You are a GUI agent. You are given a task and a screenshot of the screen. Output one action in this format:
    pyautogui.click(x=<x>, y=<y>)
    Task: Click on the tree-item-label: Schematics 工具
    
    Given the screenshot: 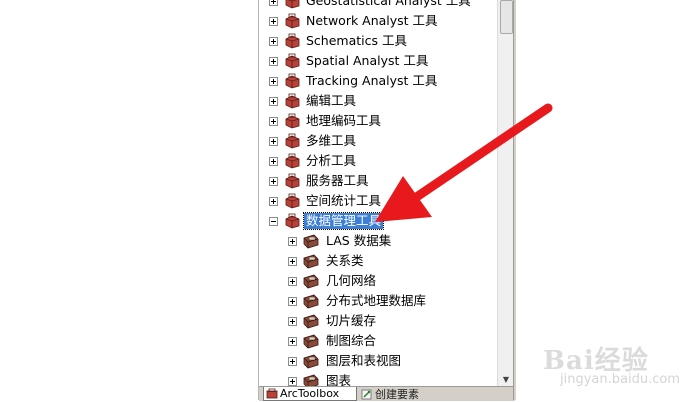 What is the action you would take?
    pyautogui.click(x=356, y=40)
    